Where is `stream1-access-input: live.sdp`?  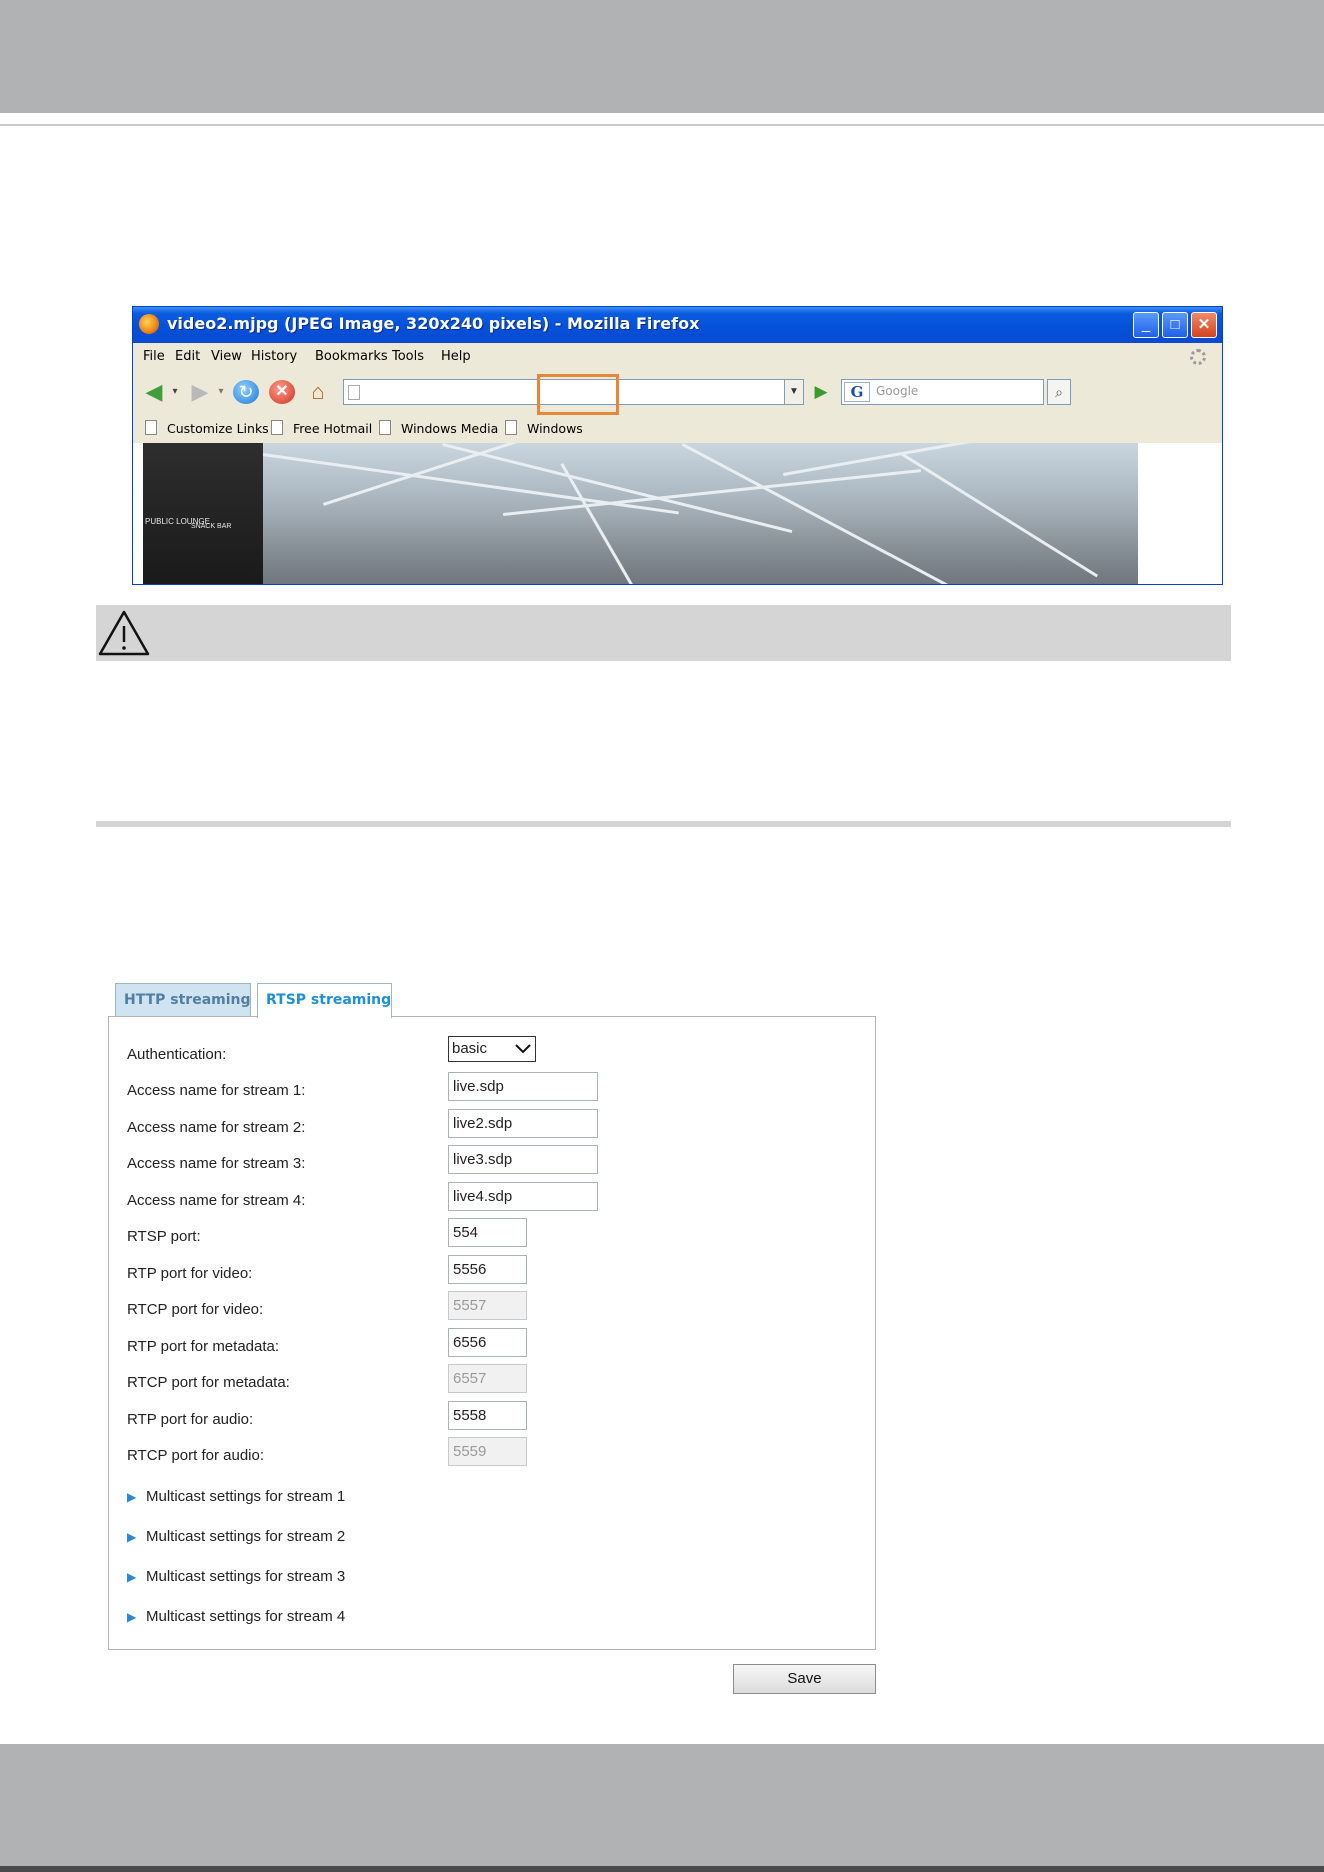 stream1-access-input: live.sdp is located at coordinates (523, 1086).